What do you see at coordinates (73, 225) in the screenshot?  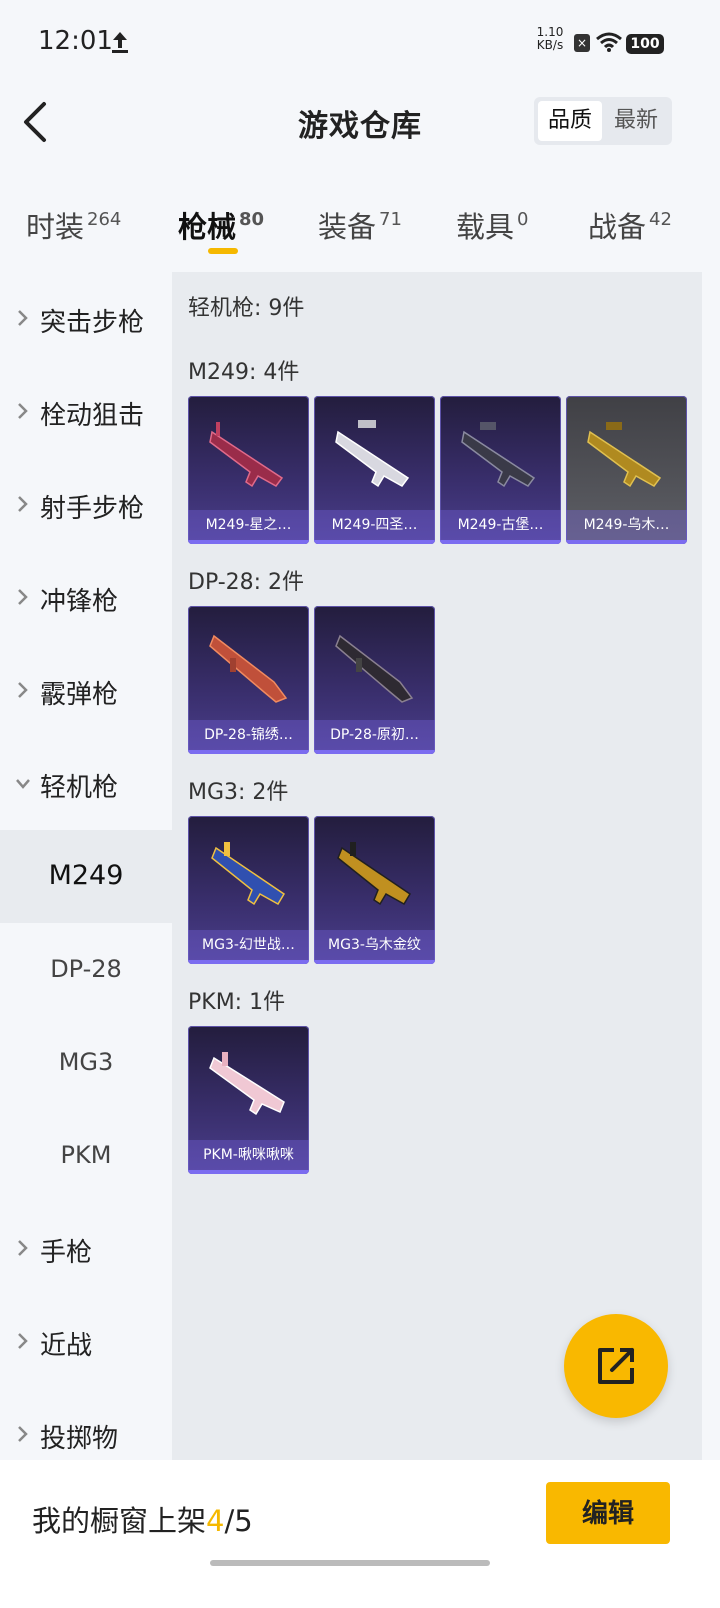 I see `tab-skins: 时装 264` at bounding box center [73, 225].